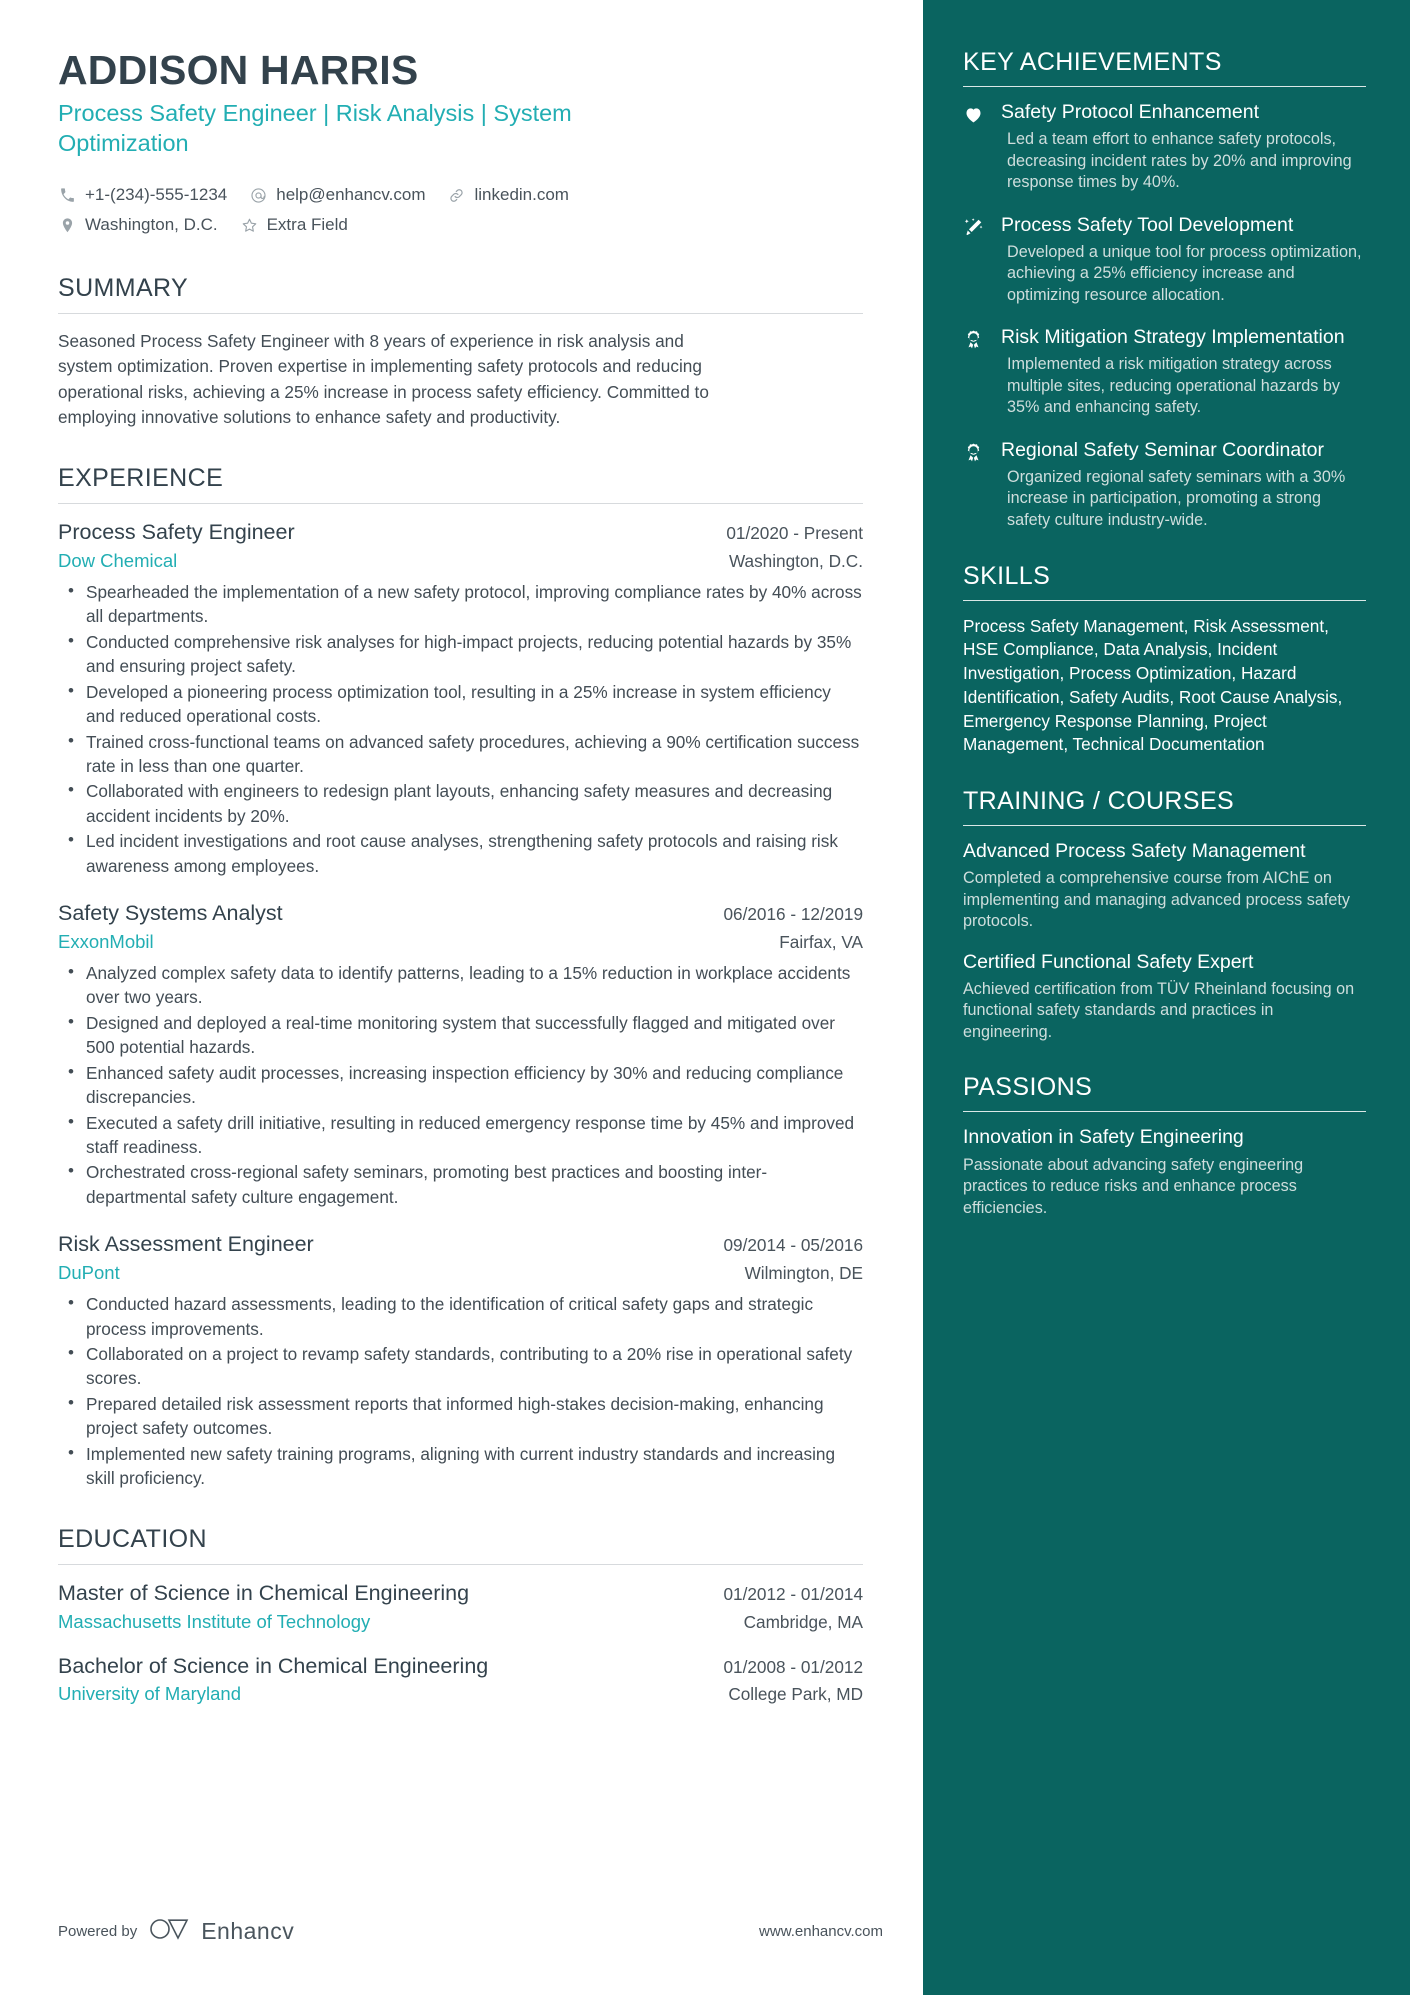 The height and width of the screenshot is (1995, 1410). I want to click on enhancv-wordmark: Enhancv, so click(248, 1931).